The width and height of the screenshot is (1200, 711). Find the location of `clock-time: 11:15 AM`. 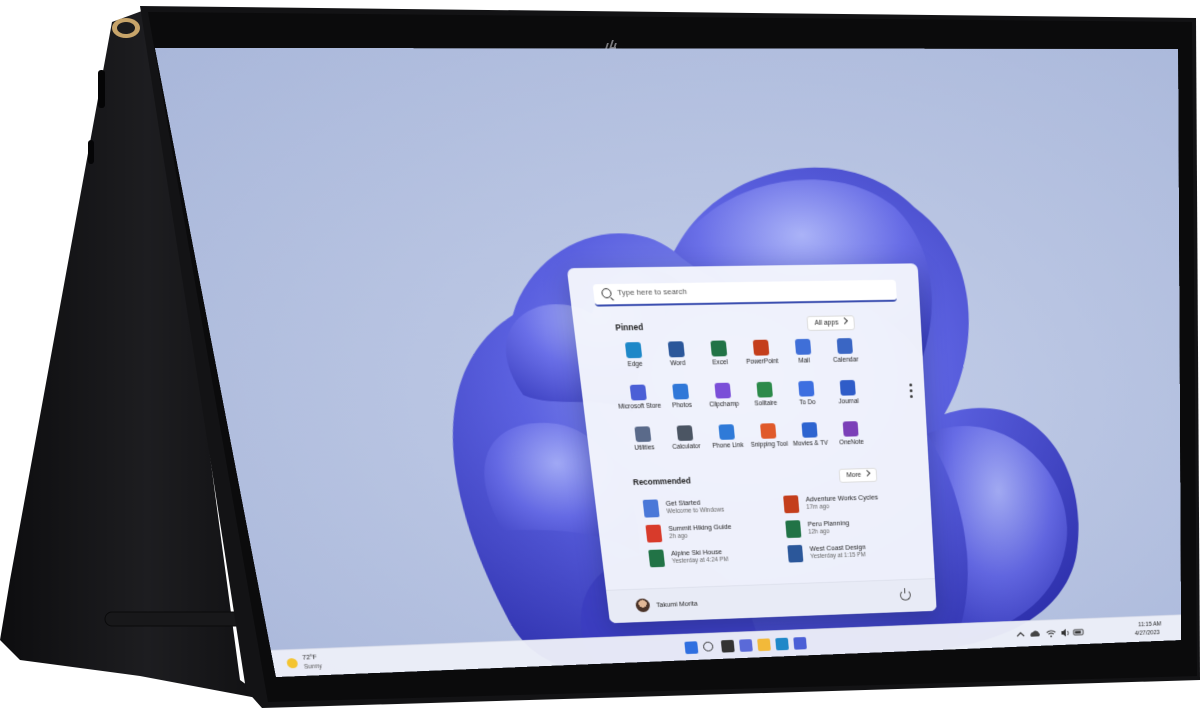

clock-time: 11:15 AM is located at coordinates (1149, 624).